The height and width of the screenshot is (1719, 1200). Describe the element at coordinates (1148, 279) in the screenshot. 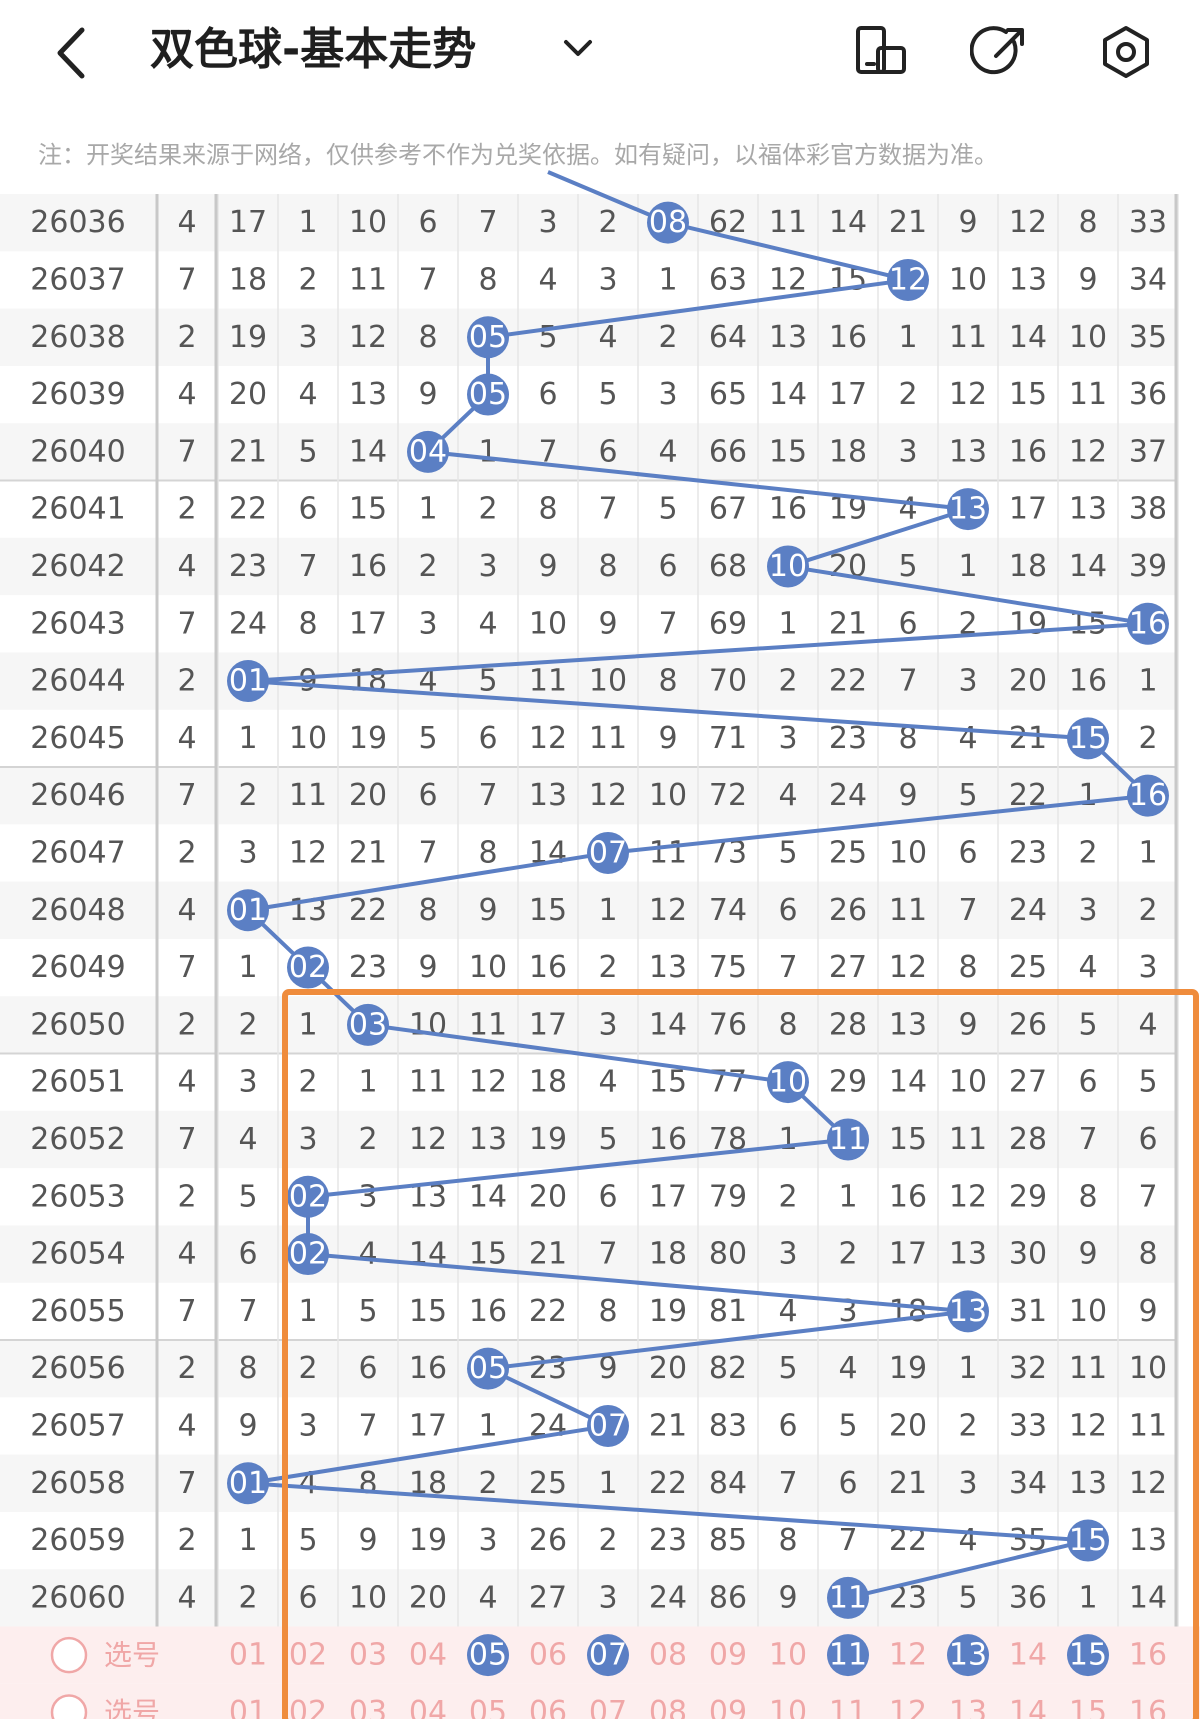

I see `omission-cell: 34` at that location.